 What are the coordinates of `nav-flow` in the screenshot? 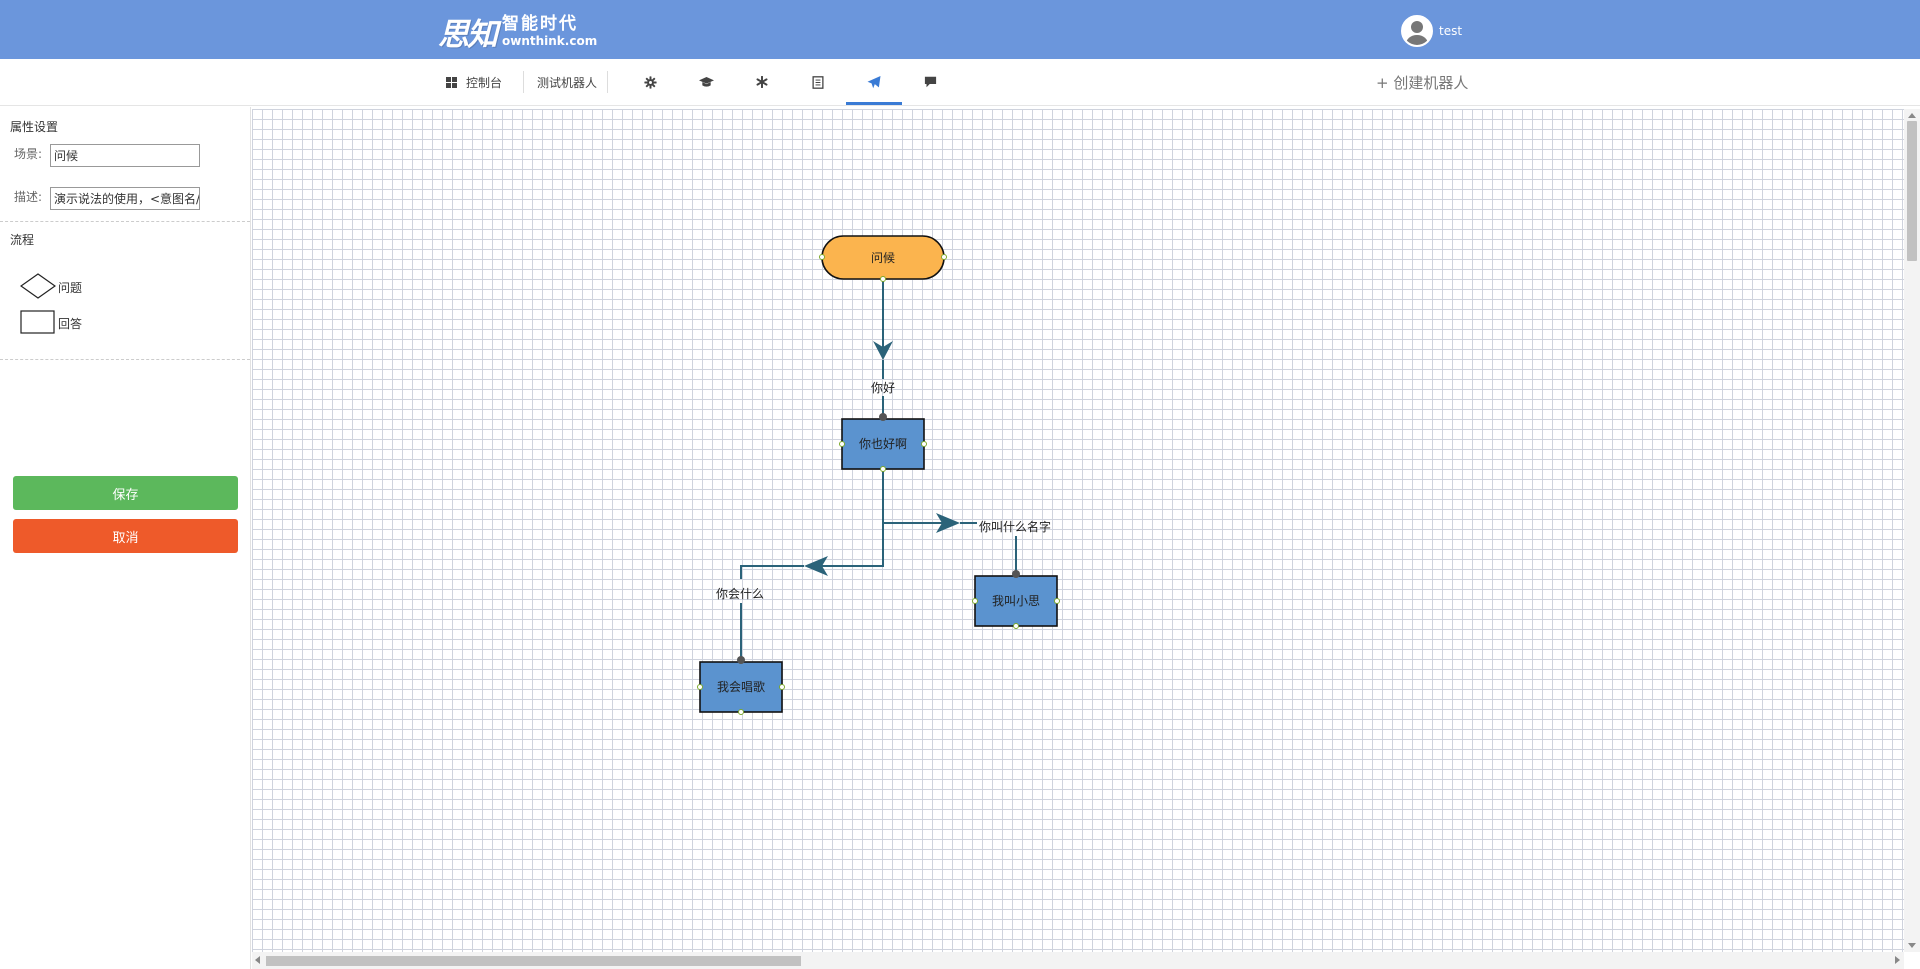 It's located at (874, 82).